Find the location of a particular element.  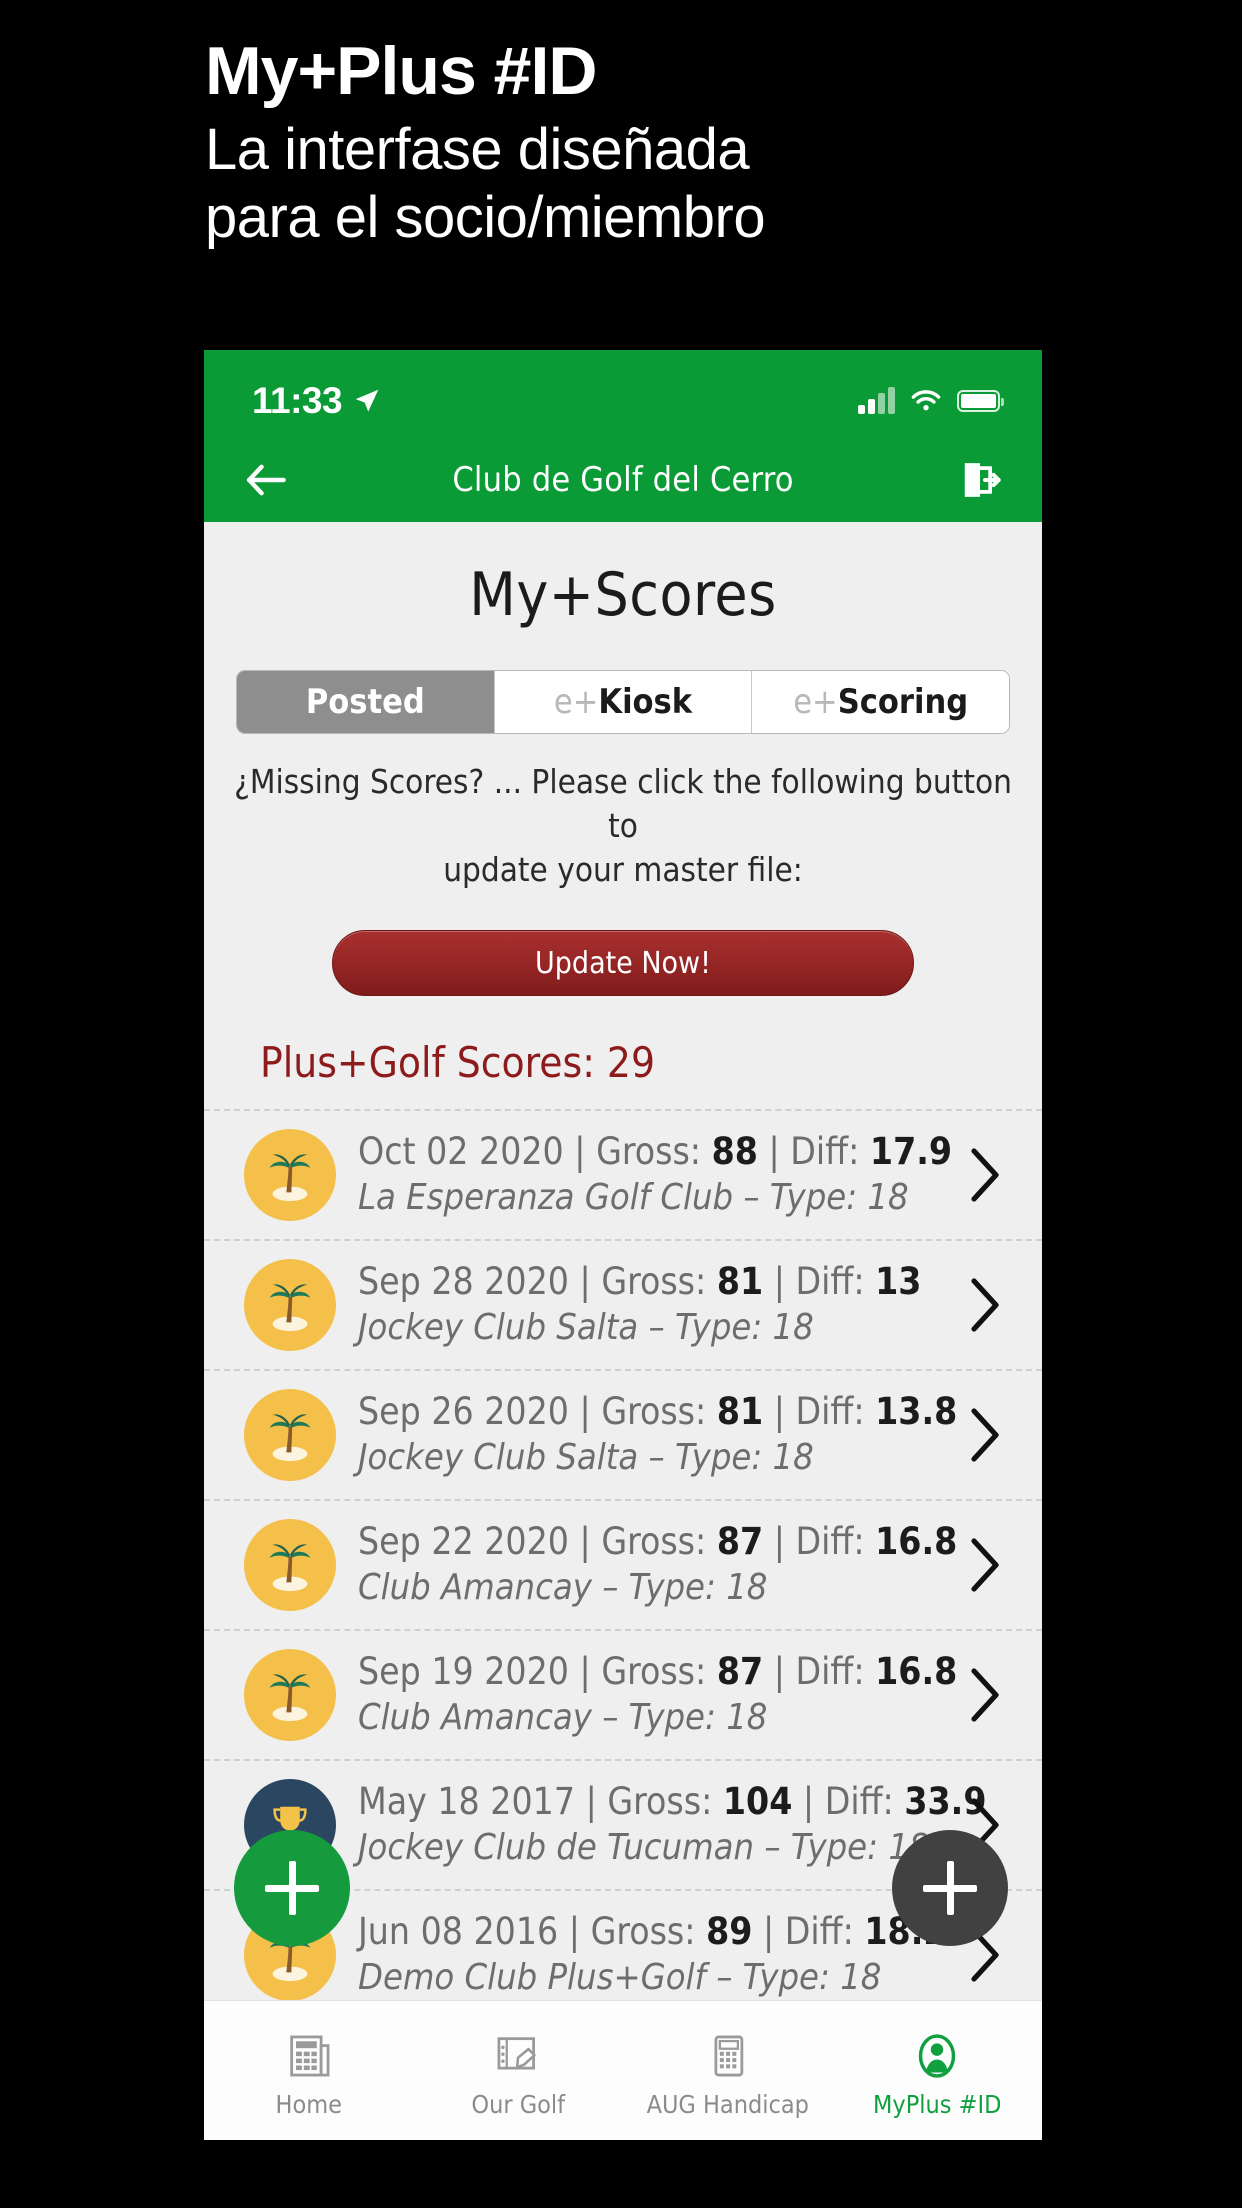

nav-title: Club de Golf del Cerro is located at coordinates (623, 480).